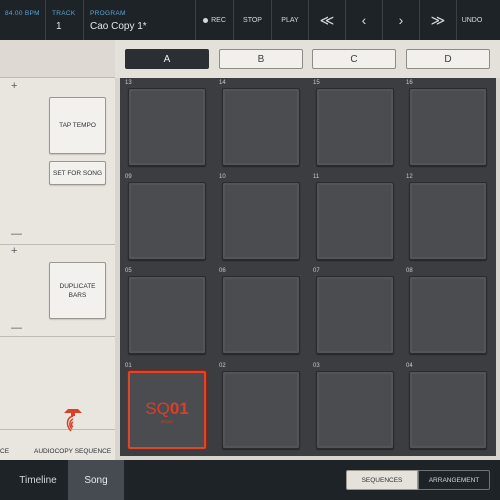 The image size is (500, 500). I want to click on bank-c-button: C, so click(354, 59).